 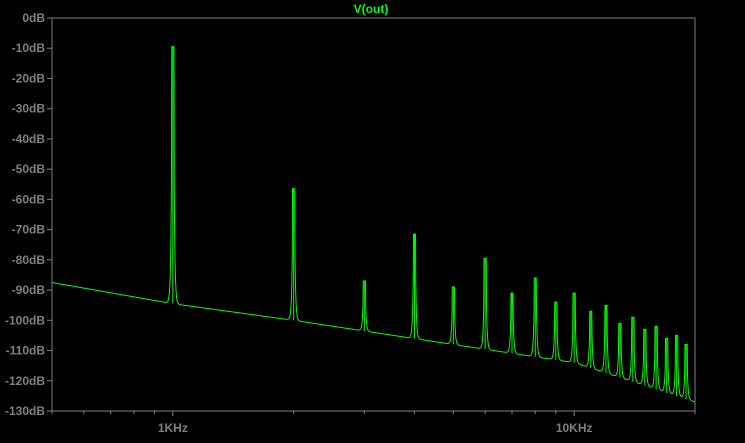 What do you see at coordinates (373, 423) in the screenshot?
I see `x-axis: 1KHz 10KHz` at bounding box center [373, 423].